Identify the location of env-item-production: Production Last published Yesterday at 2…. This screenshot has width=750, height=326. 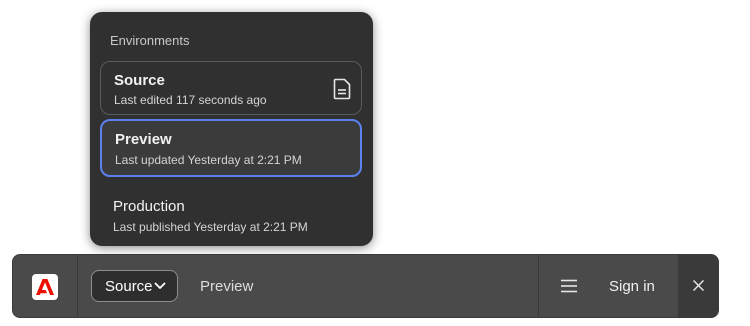
(231, 213).